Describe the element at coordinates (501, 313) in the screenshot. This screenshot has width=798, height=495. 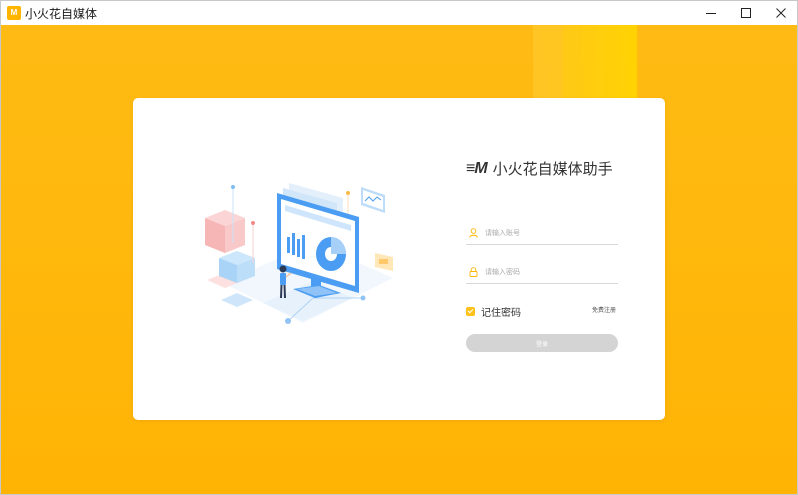
I see `remember-label: 记住密码` at that location.